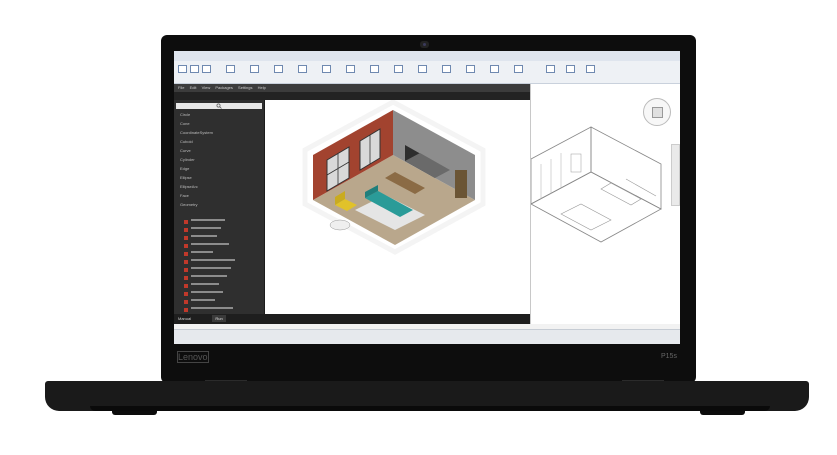 This screenshot has width=837, height=455. Describe the element at coordinates (220, 196) in the screenshot. I see `library-item: Face` at that location.